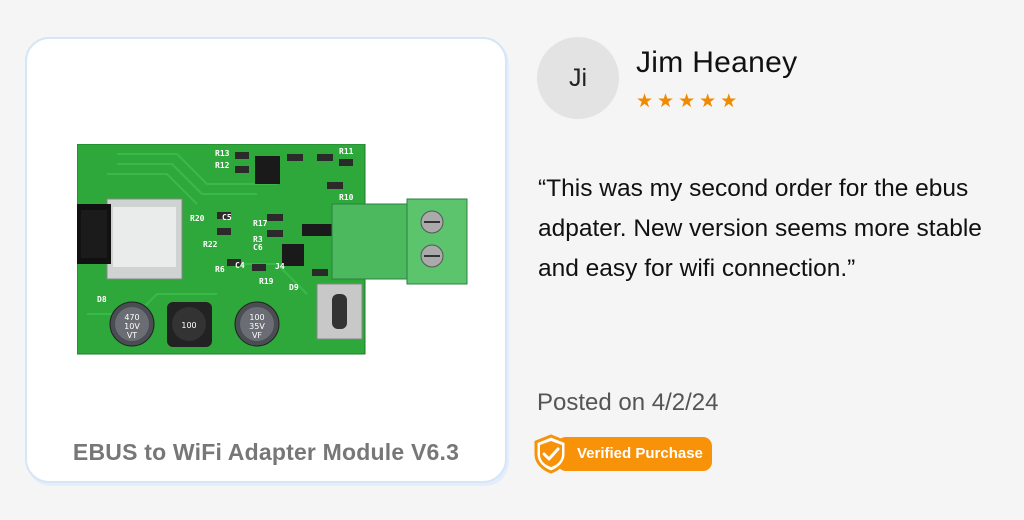 This screenshot has height=520, width=1024. I want to click on silk-d8: D8, so click(102, 299).